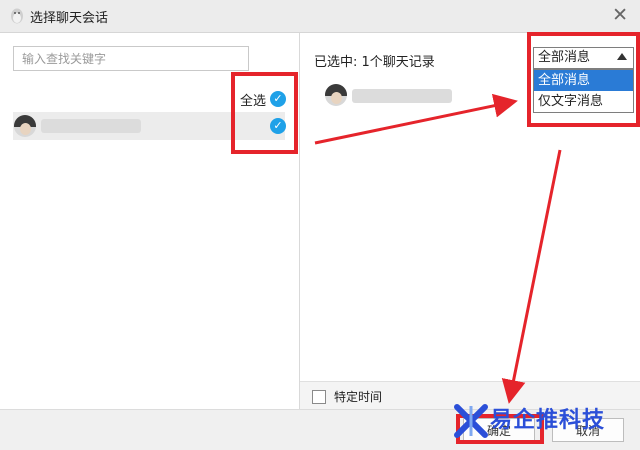 This screenshot has width=640, height=450. What do you see at coordinates (548, 420) in the screenshot?
I see `watermark-text: 易企推科技` at bounding box center [548, 420].